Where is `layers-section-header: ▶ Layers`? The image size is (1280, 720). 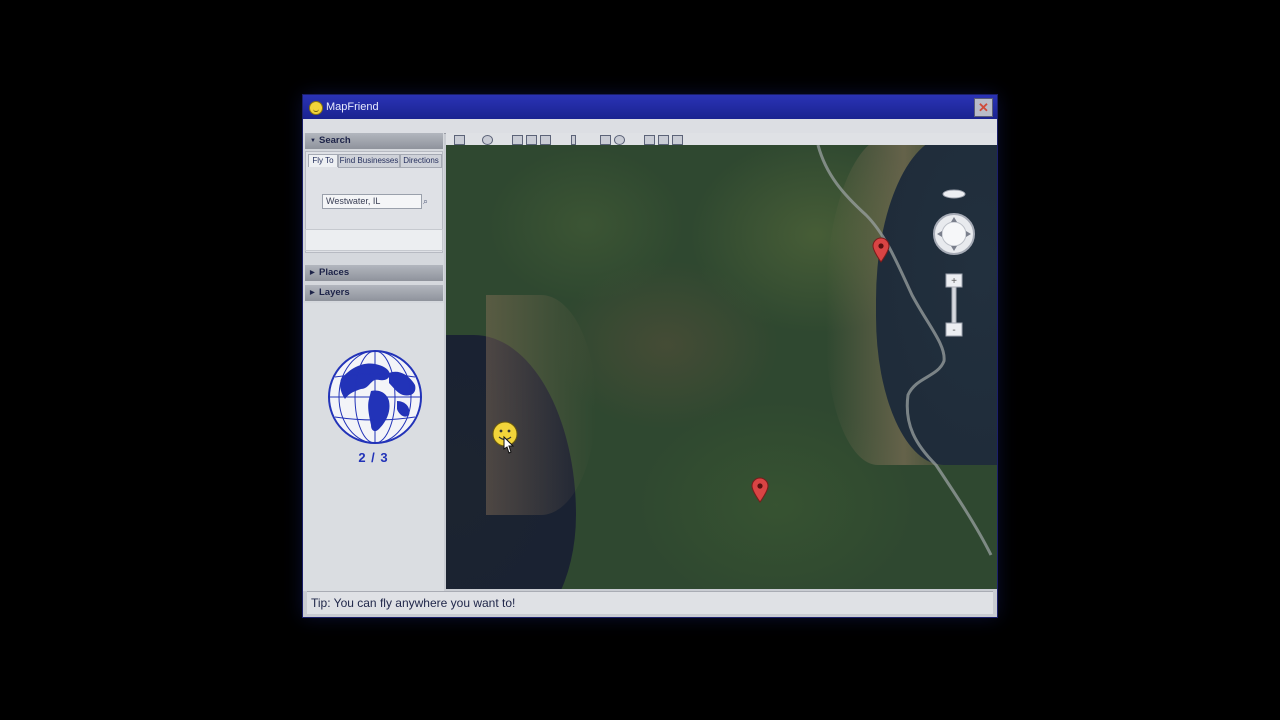
layers-section-header: ▶ Layers is located at coordinates (374, 293).